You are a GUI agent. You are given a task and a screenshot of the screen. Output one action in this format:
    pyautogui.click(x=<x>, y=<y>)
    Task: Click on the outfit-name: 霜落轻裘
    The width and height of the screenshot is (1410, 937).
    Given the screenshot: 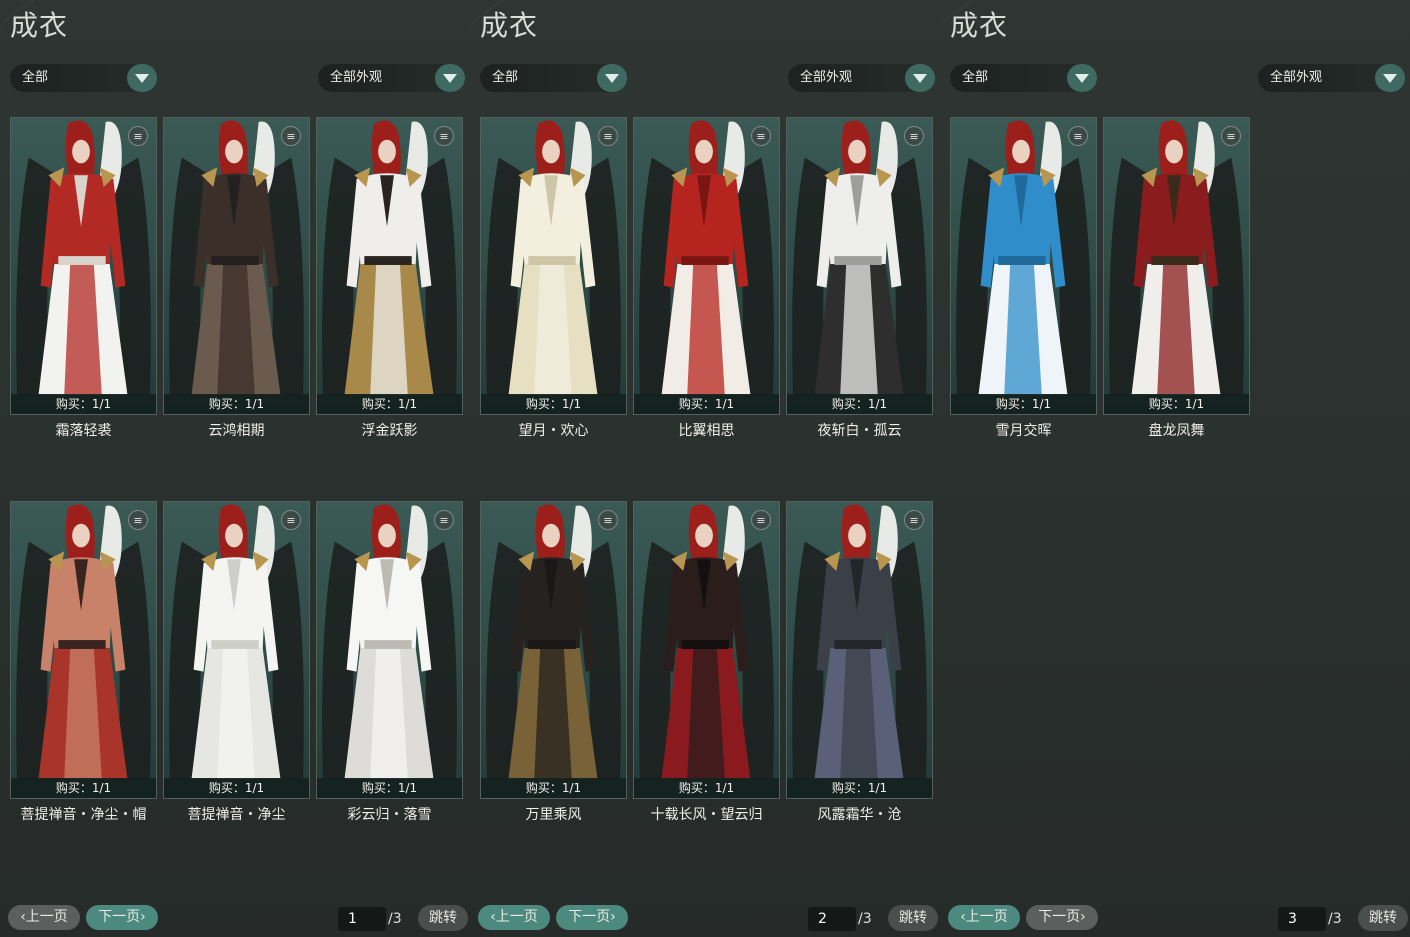 What is the action you would take?
    pyautogui.click(x=83, y=431)
    